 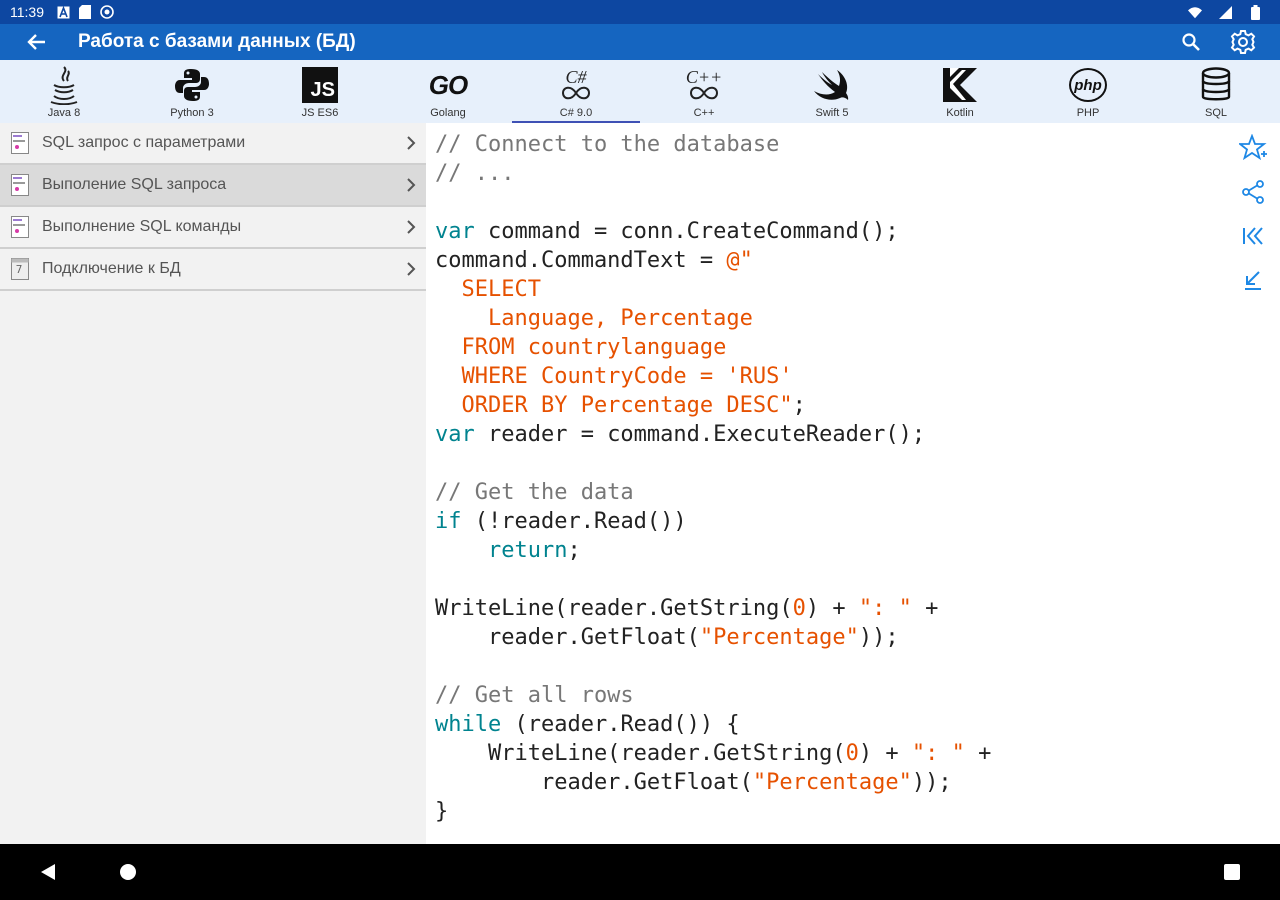 I want to click on code-line: // Connect to the database, so click(x=607, y=144).